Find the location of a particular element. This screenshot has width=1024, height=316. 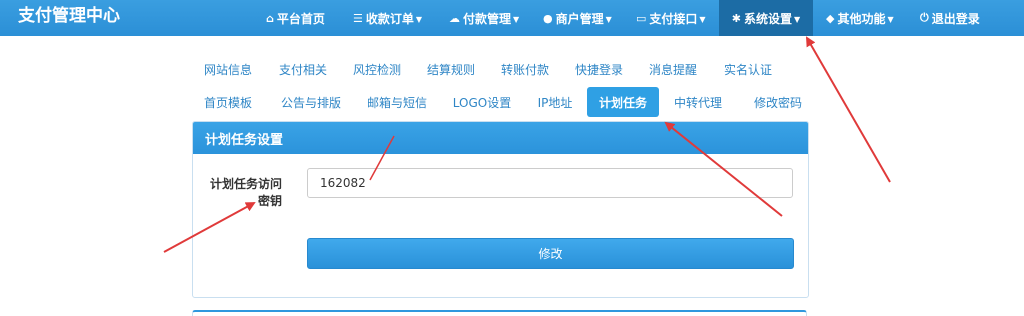

nav-item-payout: ☁ 付款管理 ▼ is located at coordinates (484, 18).